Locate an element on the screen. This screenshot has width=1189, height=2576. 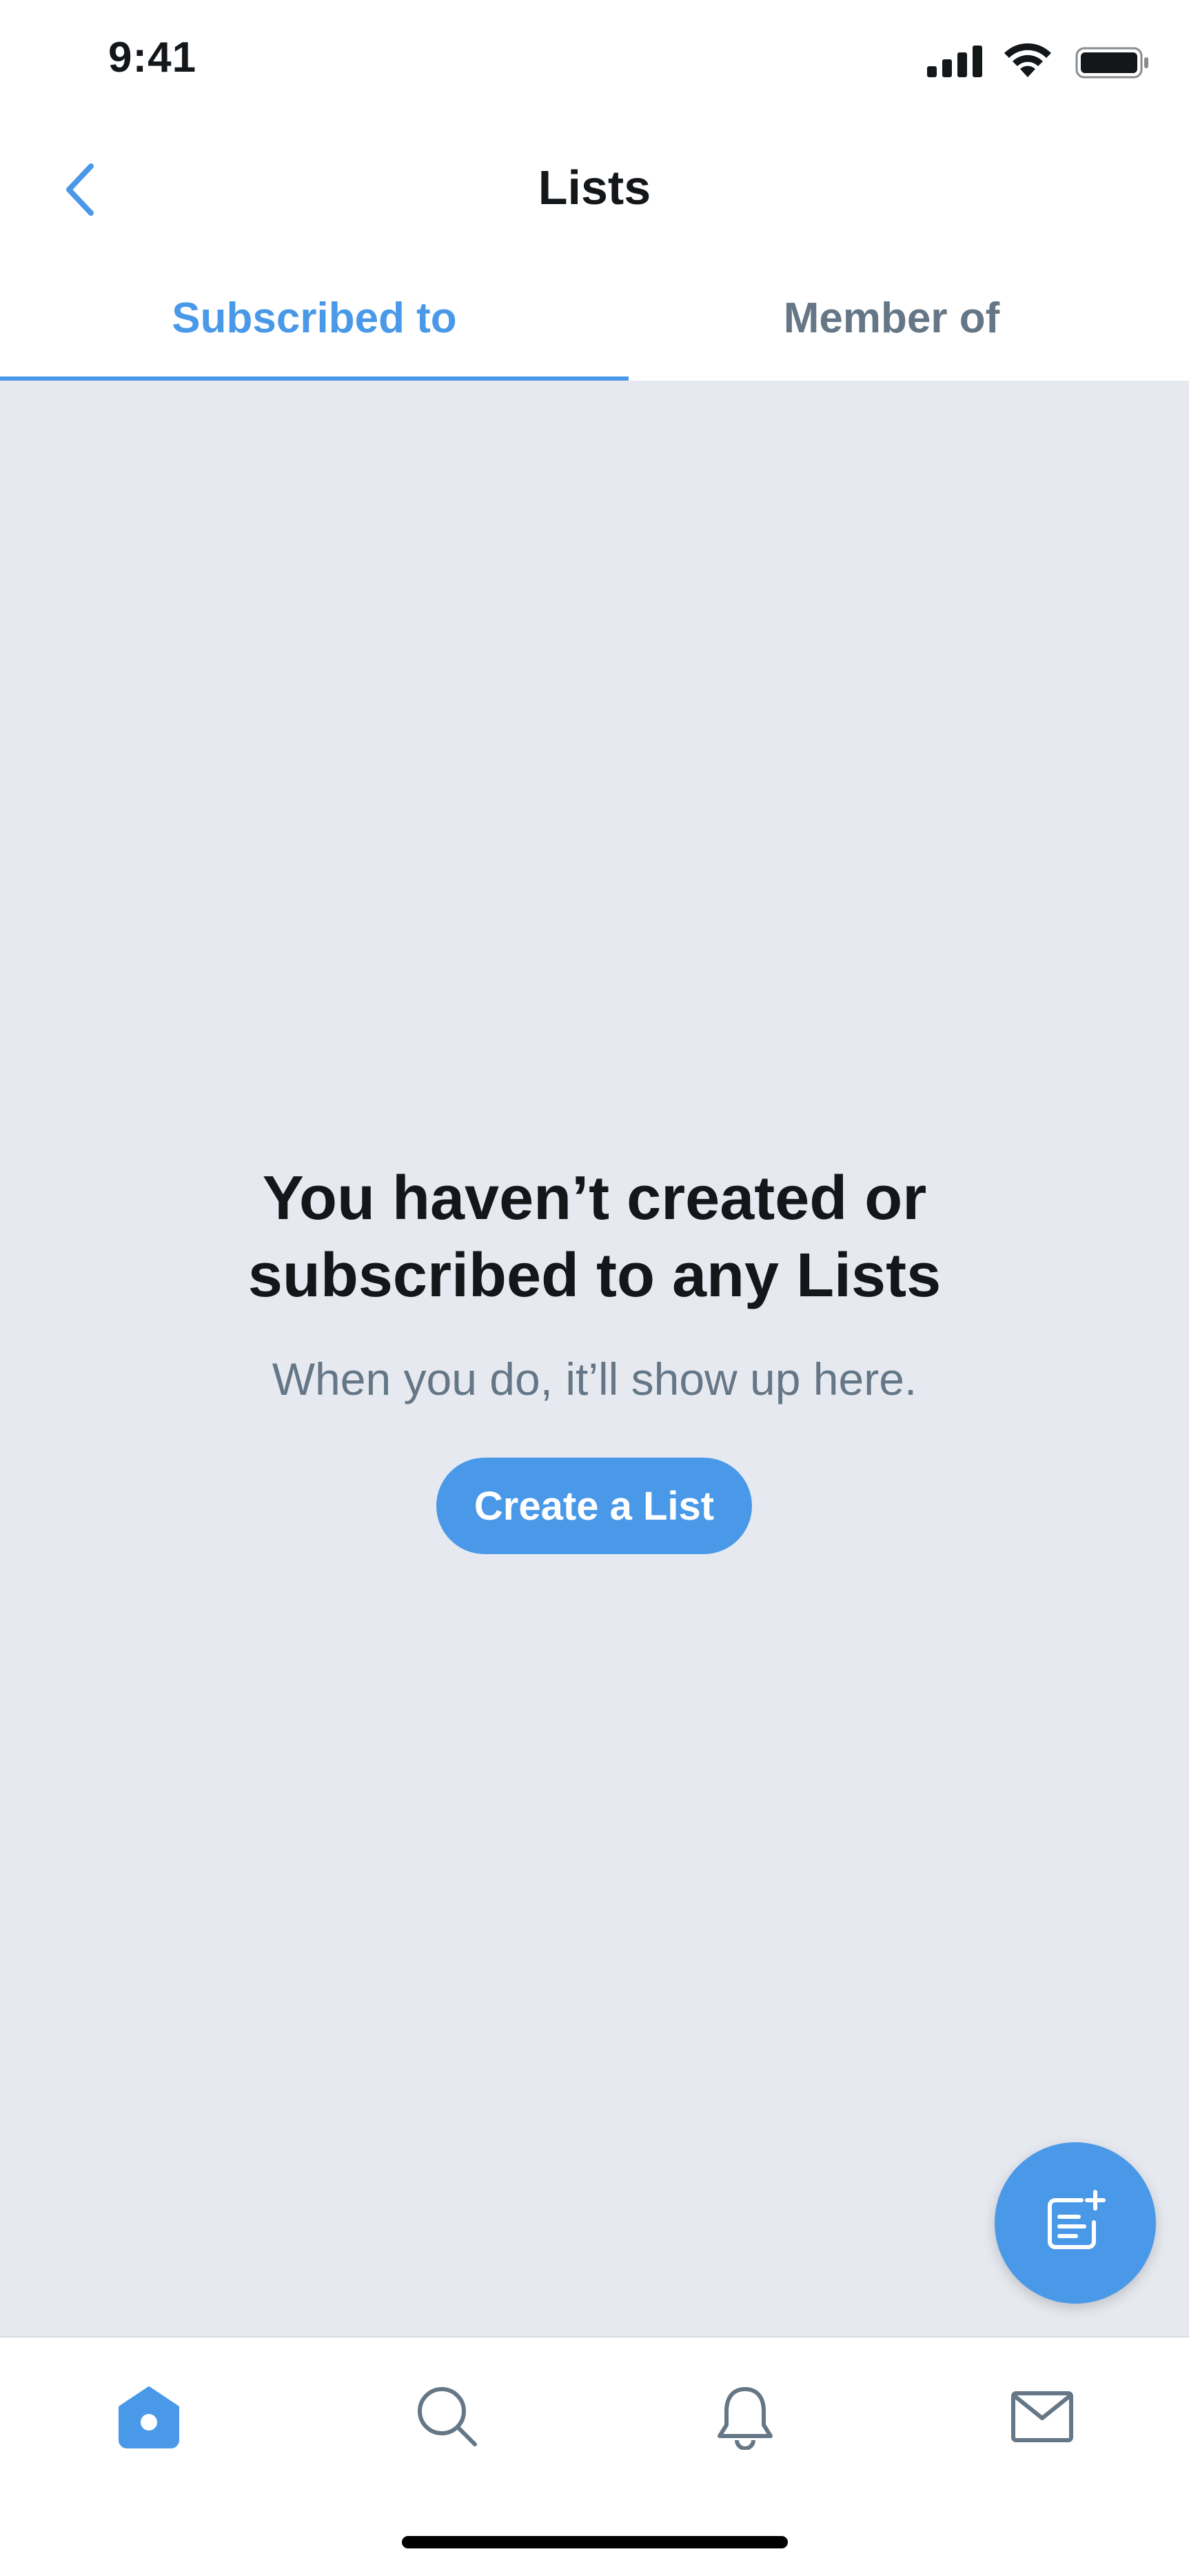
tab-messages is located at coordinates (1042, 2417).